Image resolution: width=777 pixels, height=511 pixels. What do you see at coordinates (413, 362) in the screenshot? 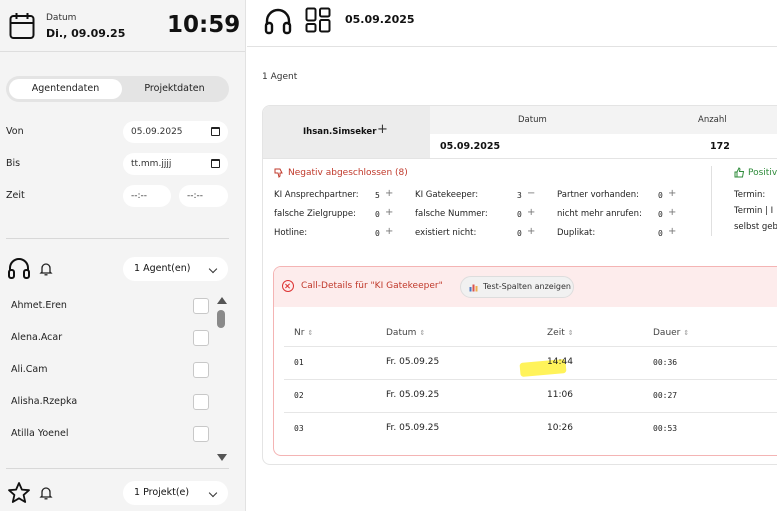
I see `call-datum: Fr. 05.09.25` at bounding box center [413, 362].